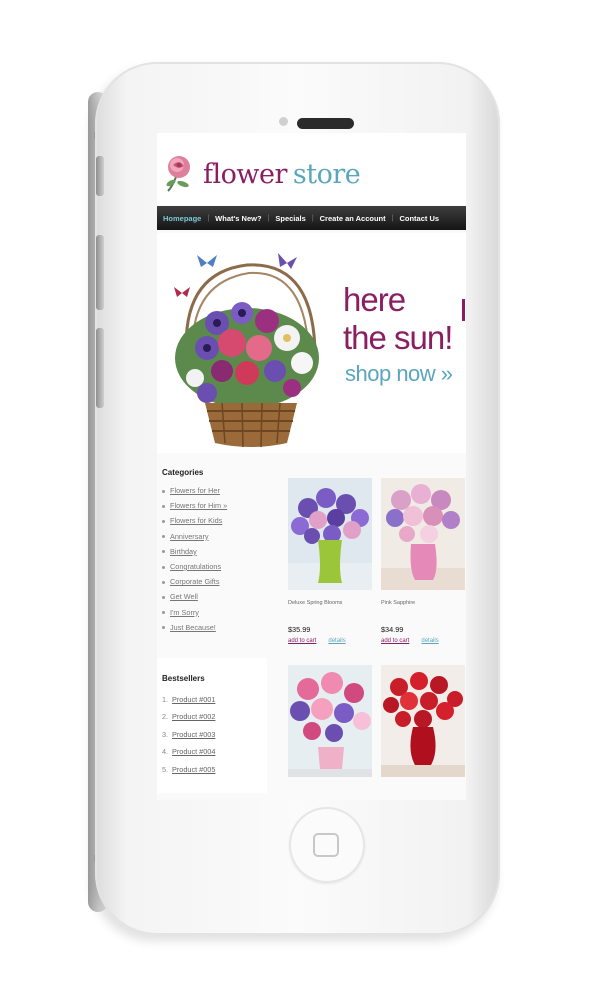 Image resolution: width=603 pixels, height=995 pixels. I want to click on category-item: Flowers for Kids, so click(215, 520).